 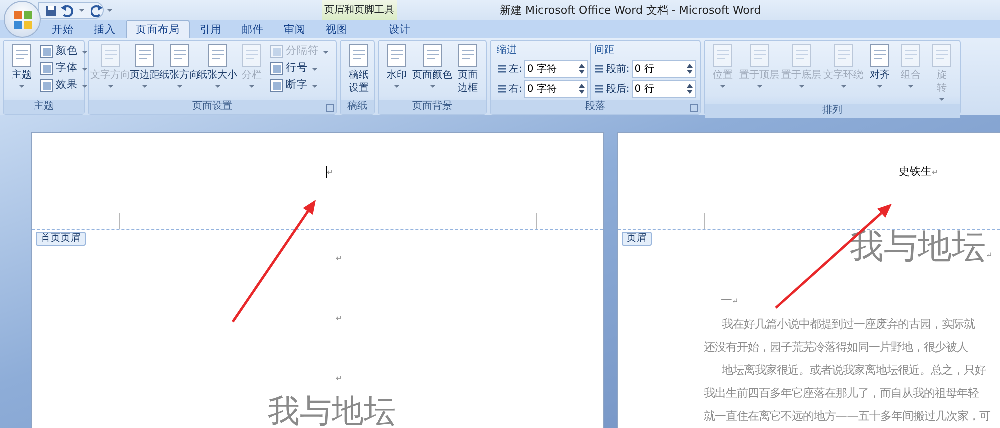 I want to click on ribbon-button: 页面颜色, so click(x=432, y=71).